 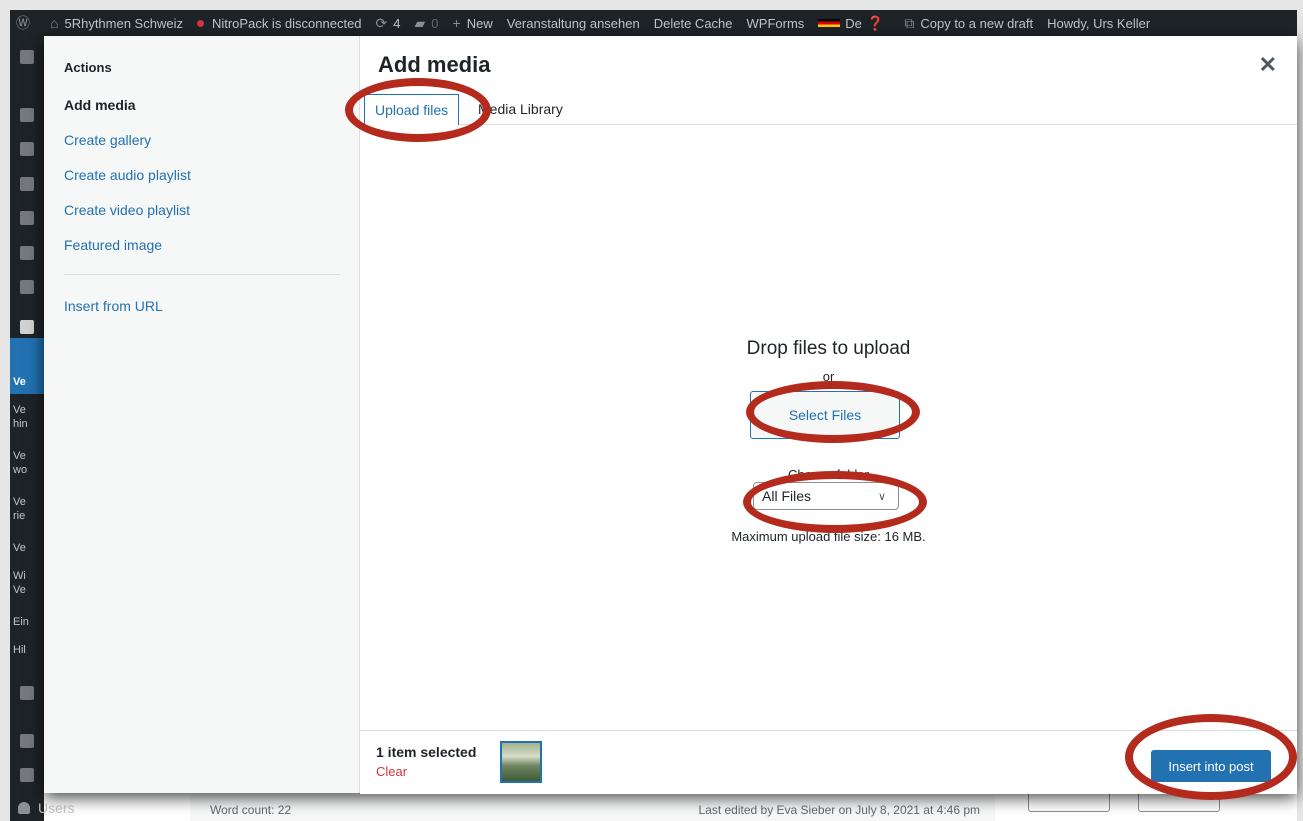 I want to click on updates-icon: ⟳, so click(x=381, y=22).